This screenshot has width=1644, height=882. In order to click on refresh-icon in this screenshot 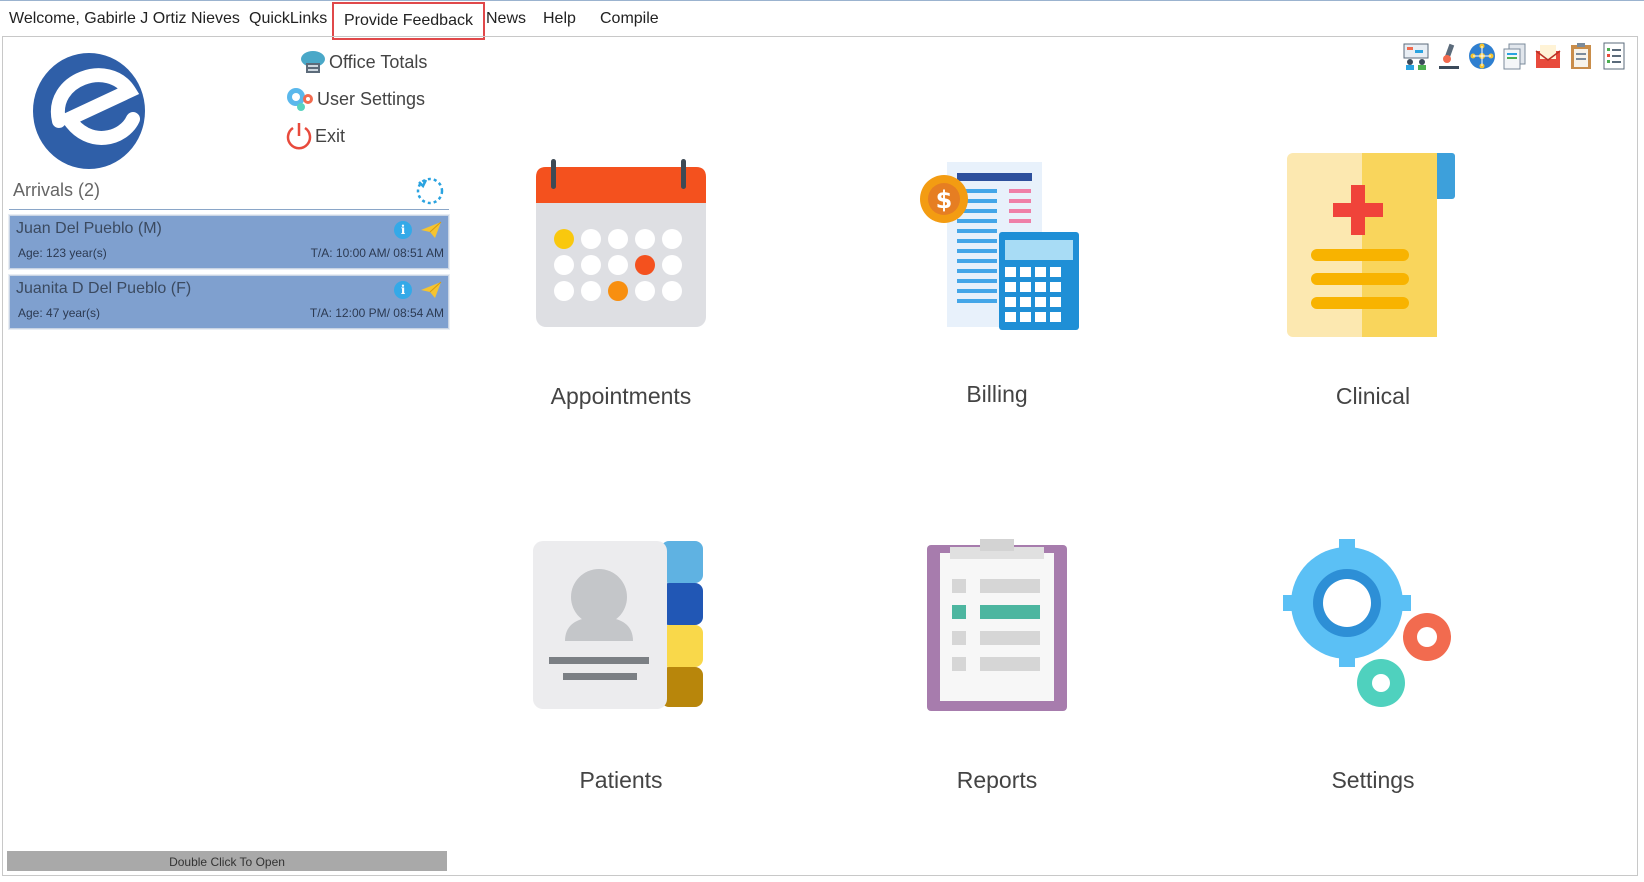, I will do `click(430, 191)`.